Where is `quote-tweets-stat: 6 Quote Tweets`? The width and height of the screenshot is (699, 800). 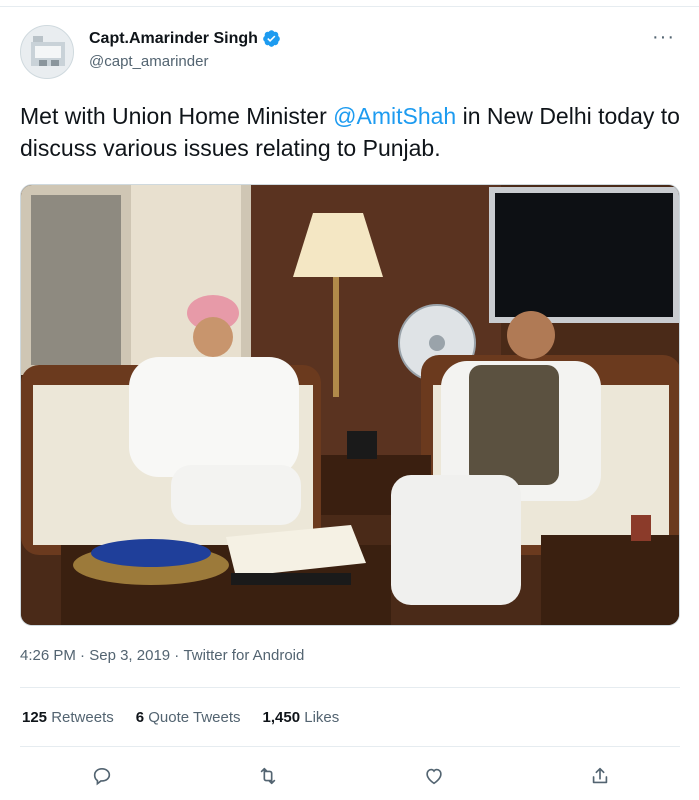
quote-tweets-stat: 6 Quote Tweets is located at coordinates (188, 717).